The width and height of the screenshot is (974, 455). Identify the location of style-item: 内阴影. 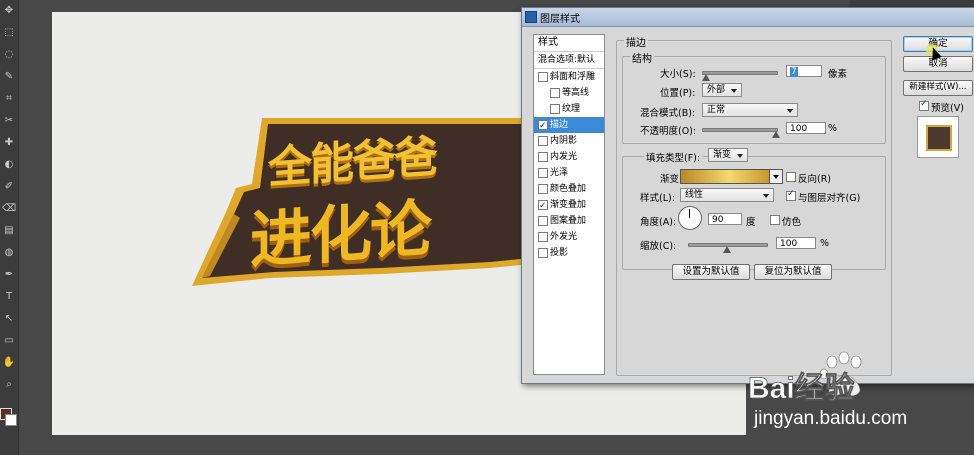
(569, 141).